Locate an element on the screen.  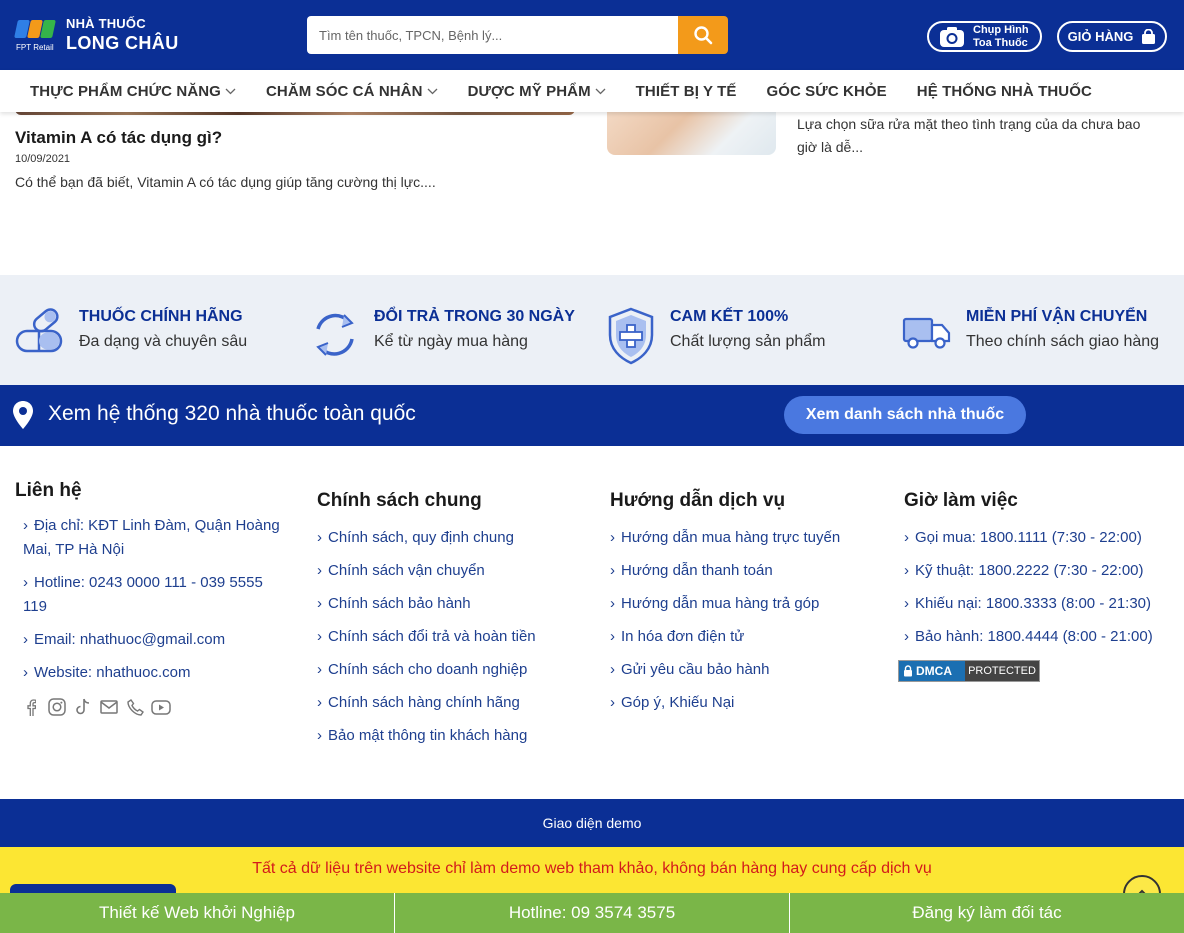
lock-icon is located at coordinates (908, 671).